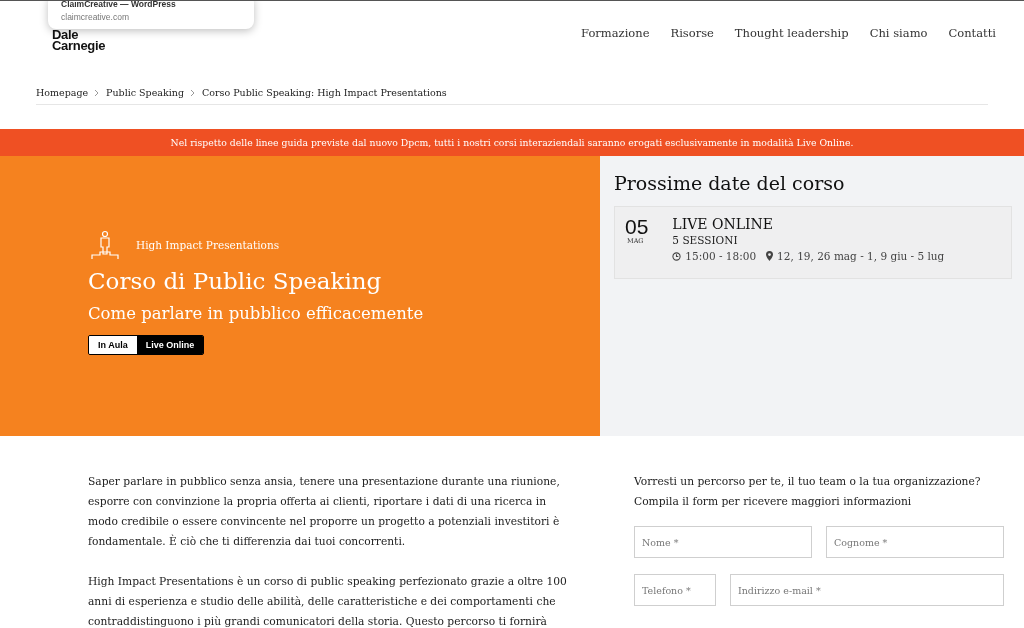 This screenshot has width=1024, height=628. I want to click on logo: Dale Carnegie, so click(79, 40).